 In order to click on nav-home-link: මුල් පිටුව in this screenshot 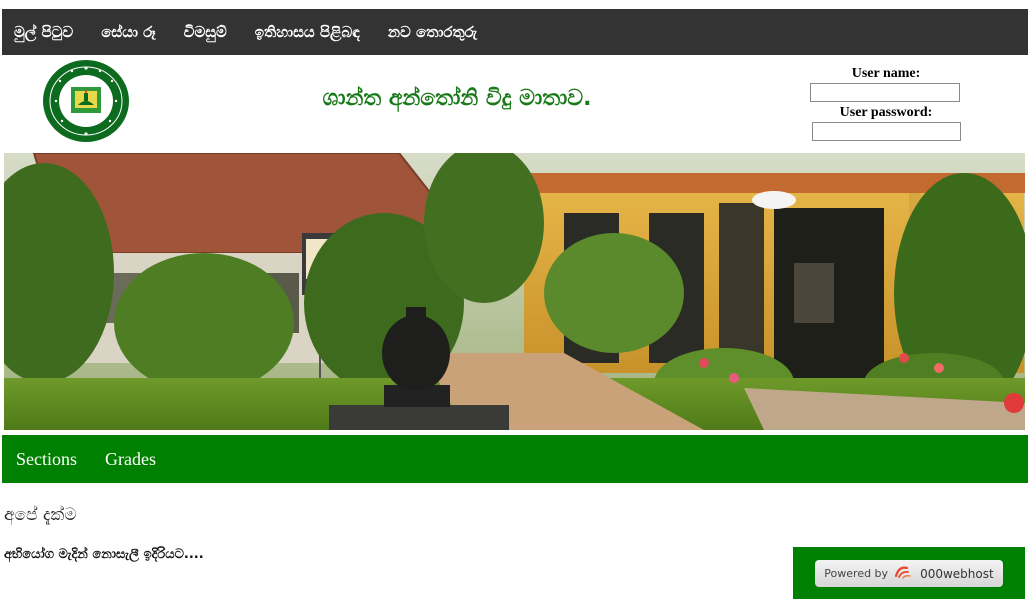, I will do `click(44, 32)`.